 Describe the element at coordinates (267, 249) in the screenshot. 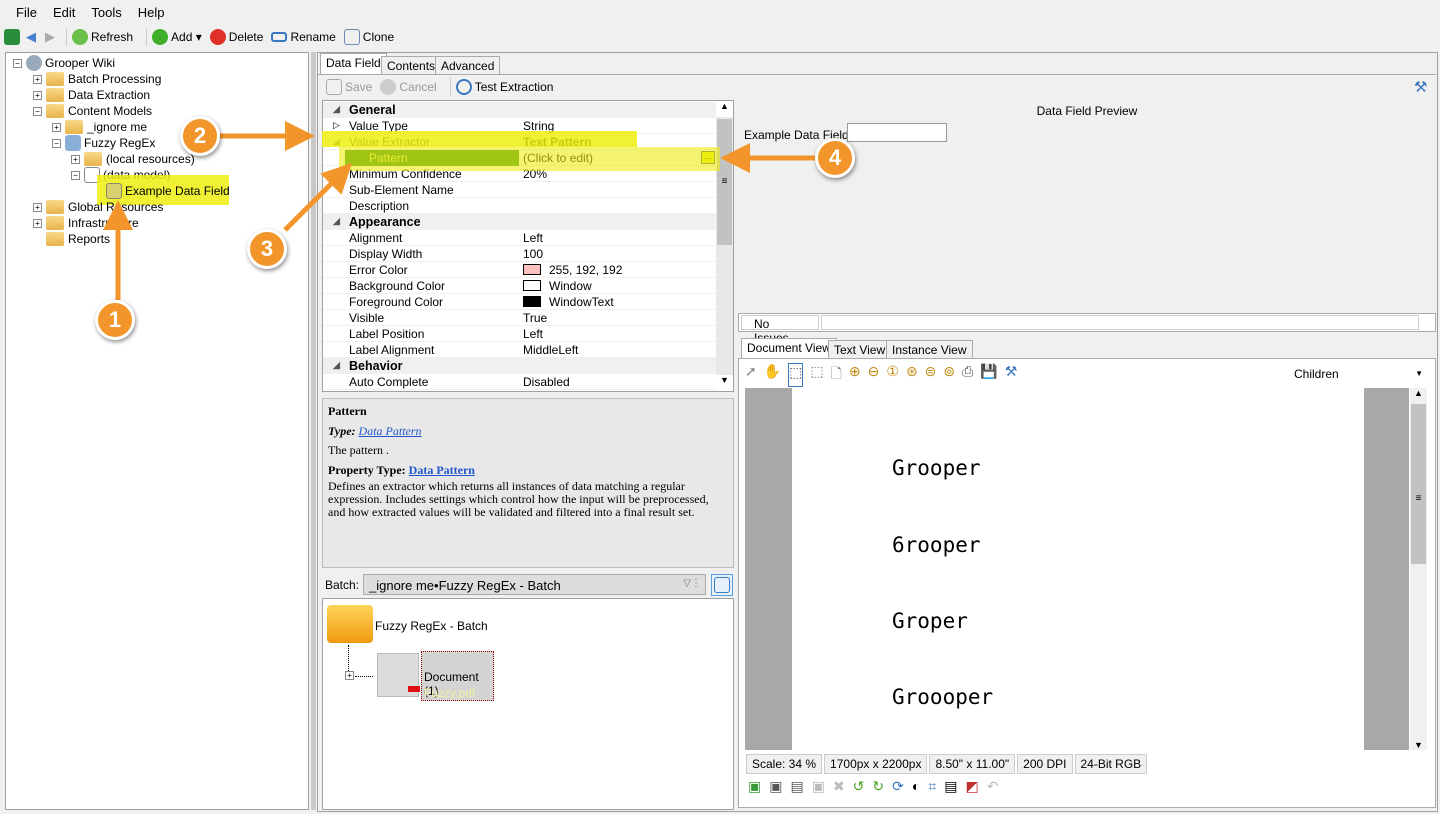

I see `annotation-badge-3: 3` at that location.